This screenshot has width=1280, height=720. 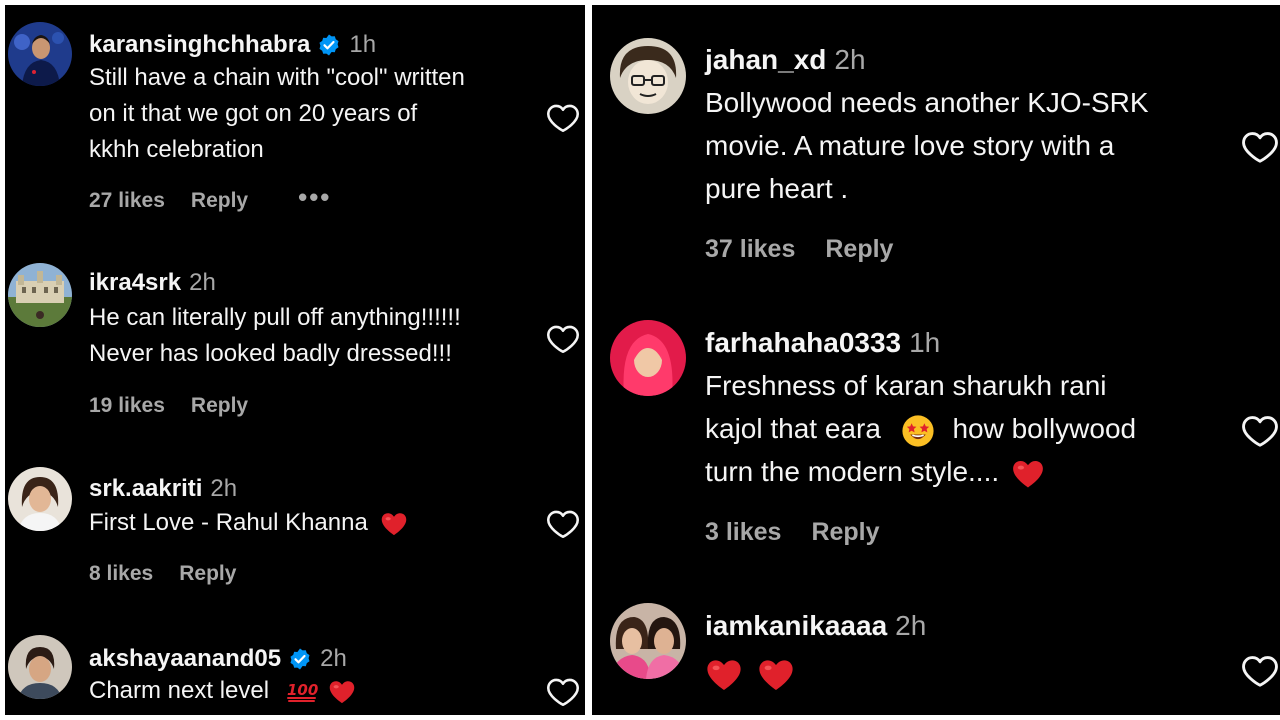 What do you see at coordinates (750, 672) in the screenshot?
I see `comment-text` at bounding box center [750, 672].